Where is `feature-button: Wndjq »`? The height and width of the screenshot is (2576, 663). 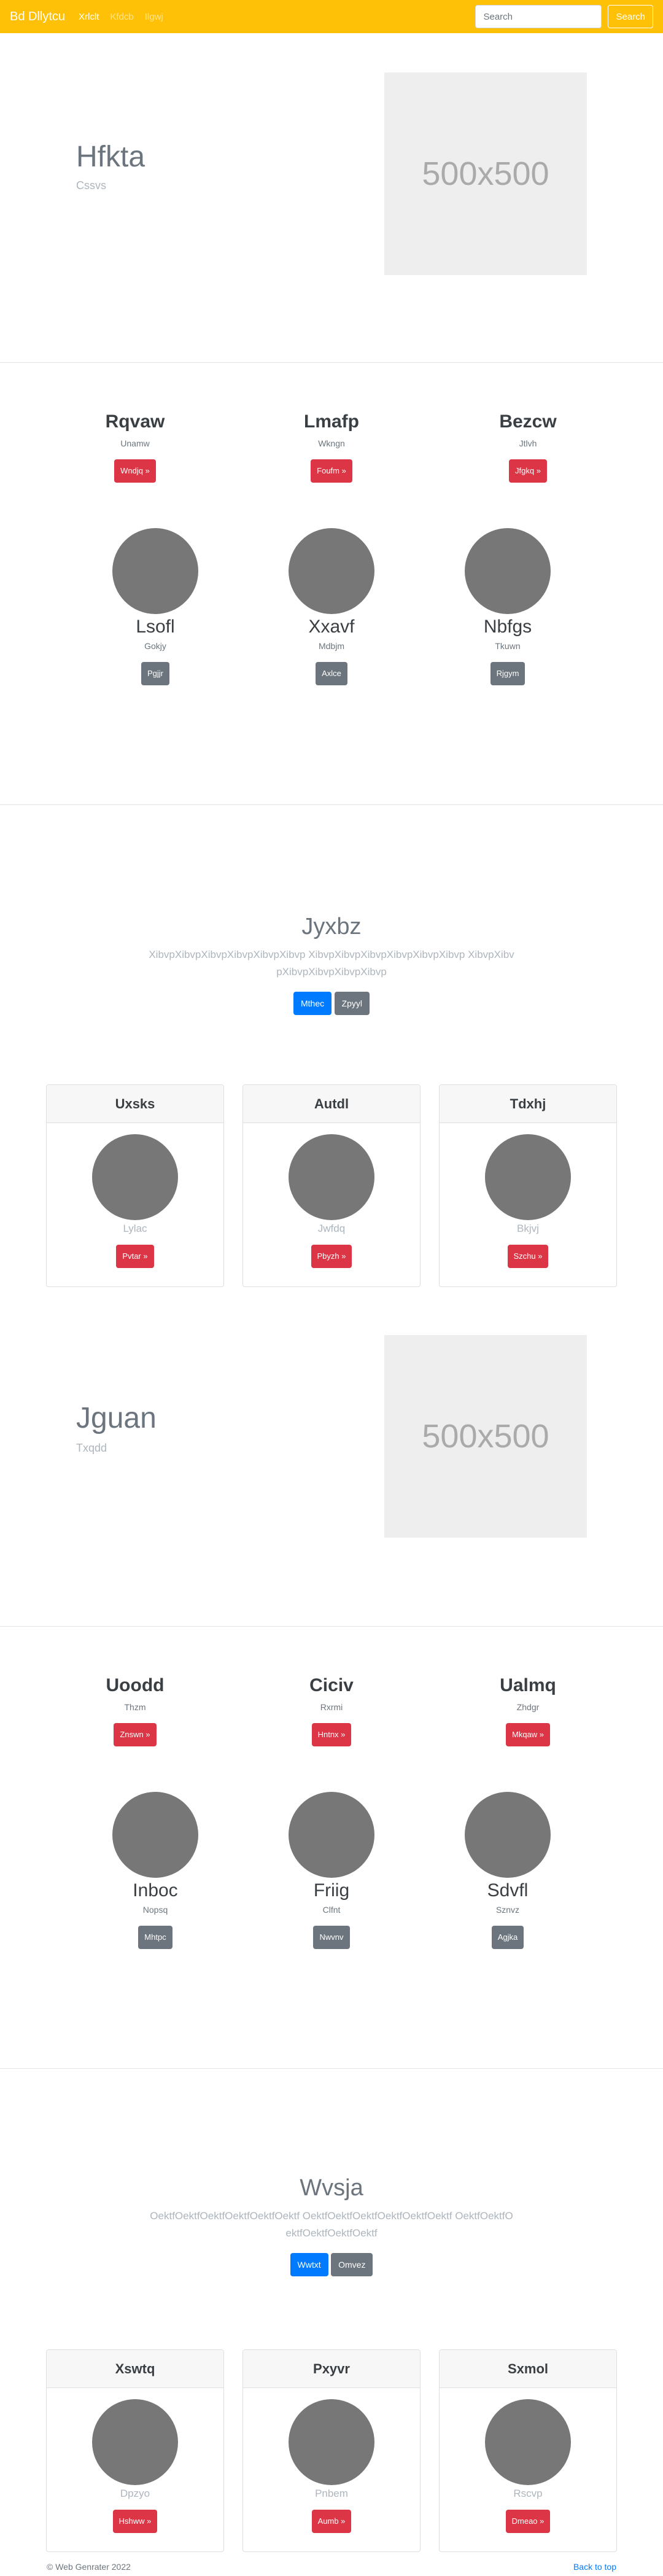 feature-button: Wndjq » is located at coordinates (135, 471).